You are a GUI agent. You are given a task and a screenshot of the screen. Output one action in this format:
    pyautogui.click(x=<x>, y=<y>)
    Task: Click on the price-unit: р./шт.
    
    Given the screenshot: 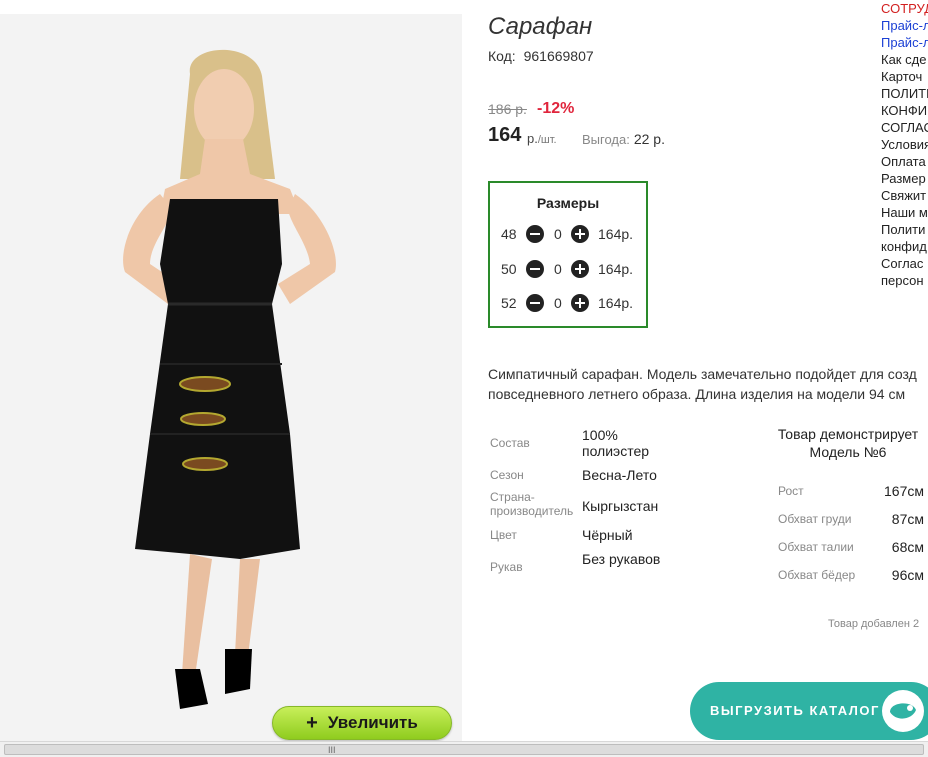 What is the action you would take?
    pyautogui.click(x=542, y=138)
    